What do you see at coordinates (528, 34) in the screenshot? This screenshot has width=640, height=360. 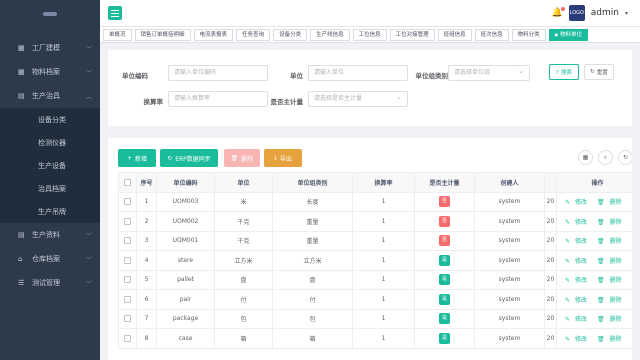 I see `tab: 物料分类` at bounding box center [528, 34].